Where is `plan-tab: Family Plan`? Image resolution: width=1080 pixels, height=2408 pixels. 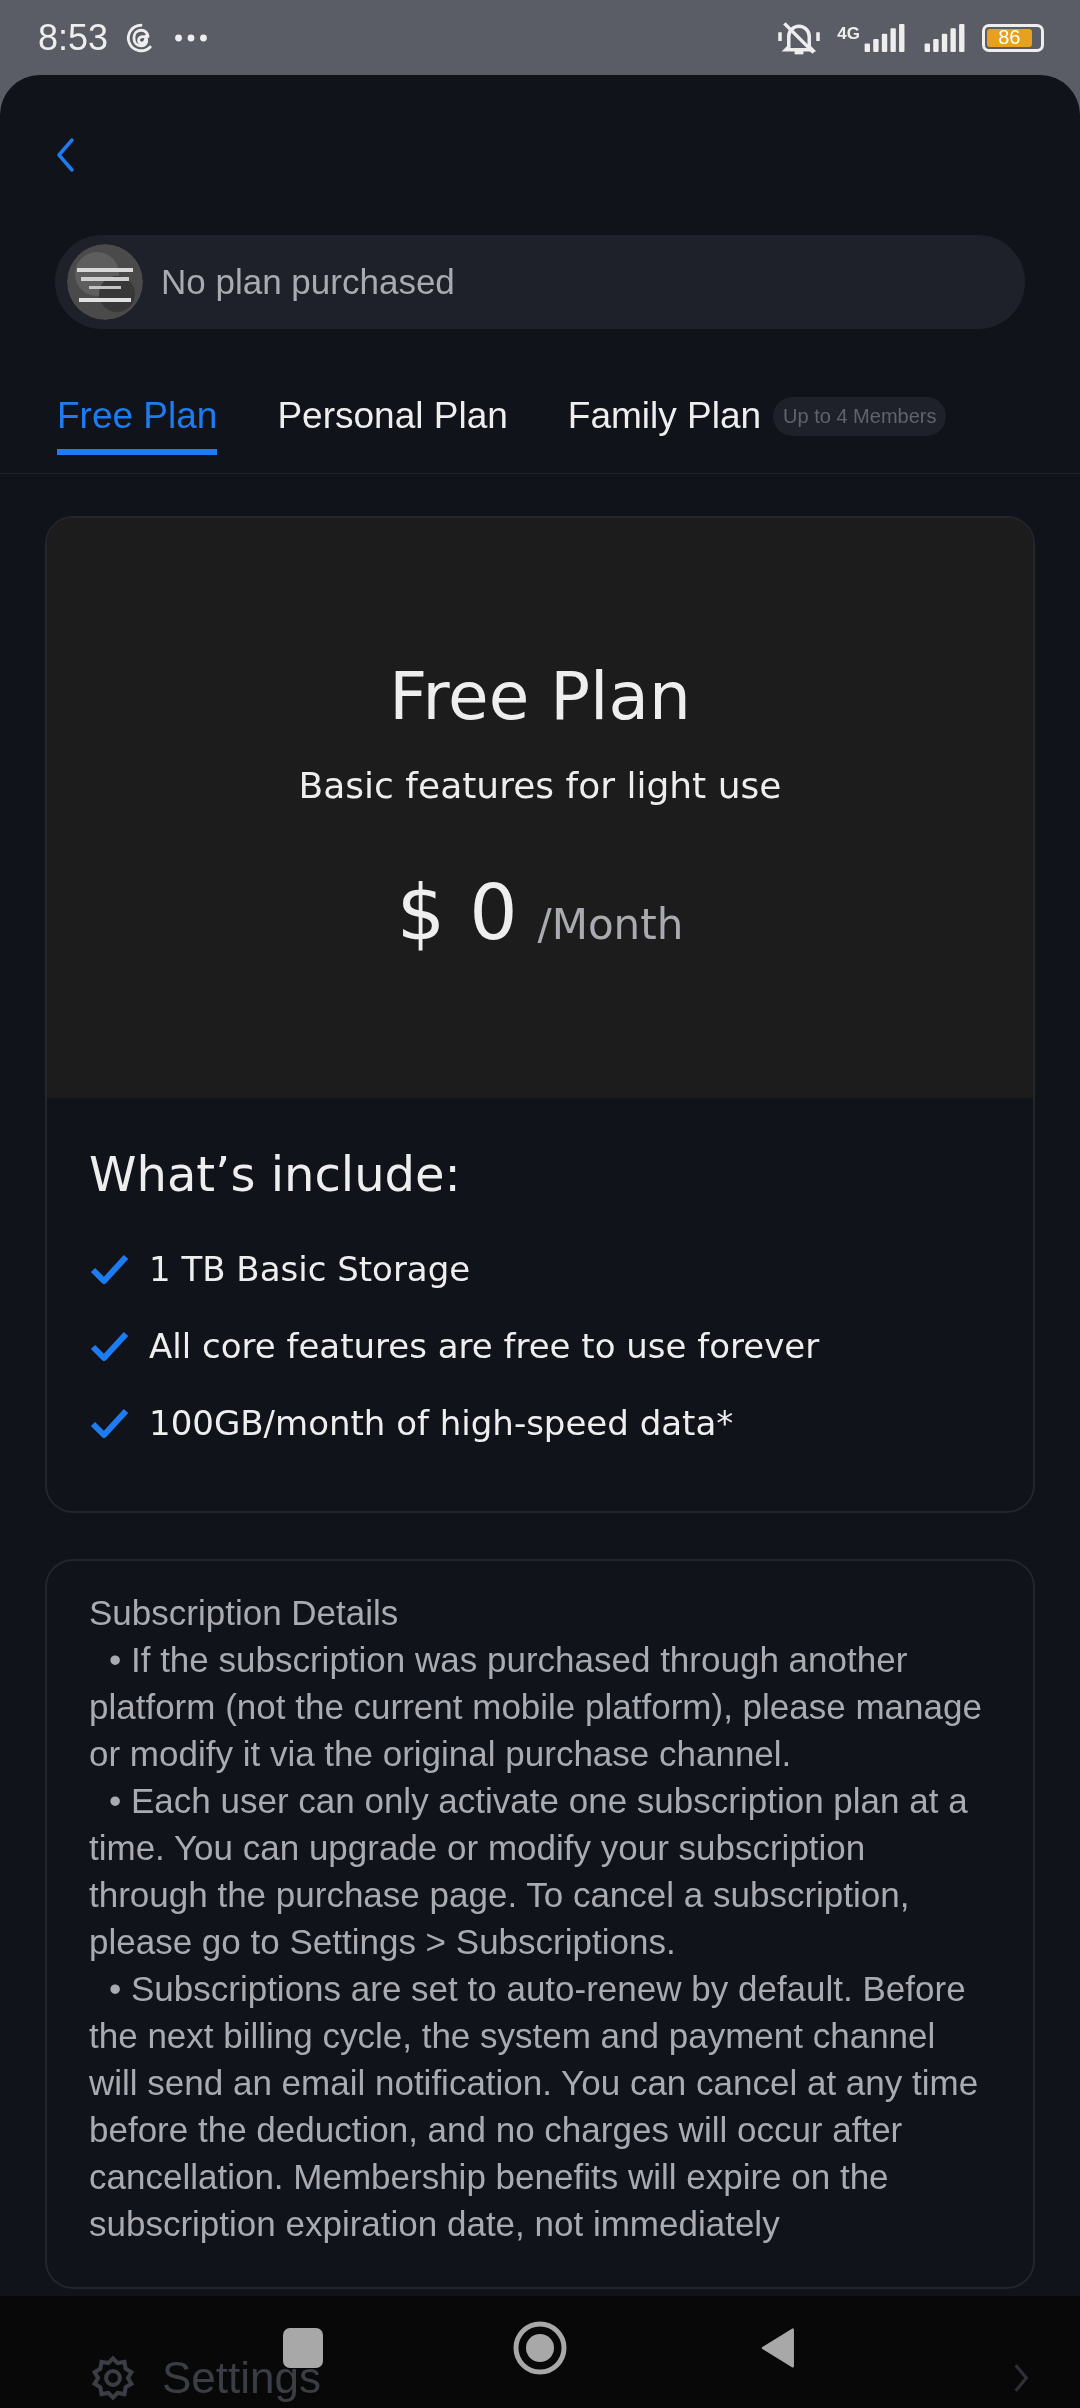 plan-tab: Family Plan is located at coordinates (664, 425).